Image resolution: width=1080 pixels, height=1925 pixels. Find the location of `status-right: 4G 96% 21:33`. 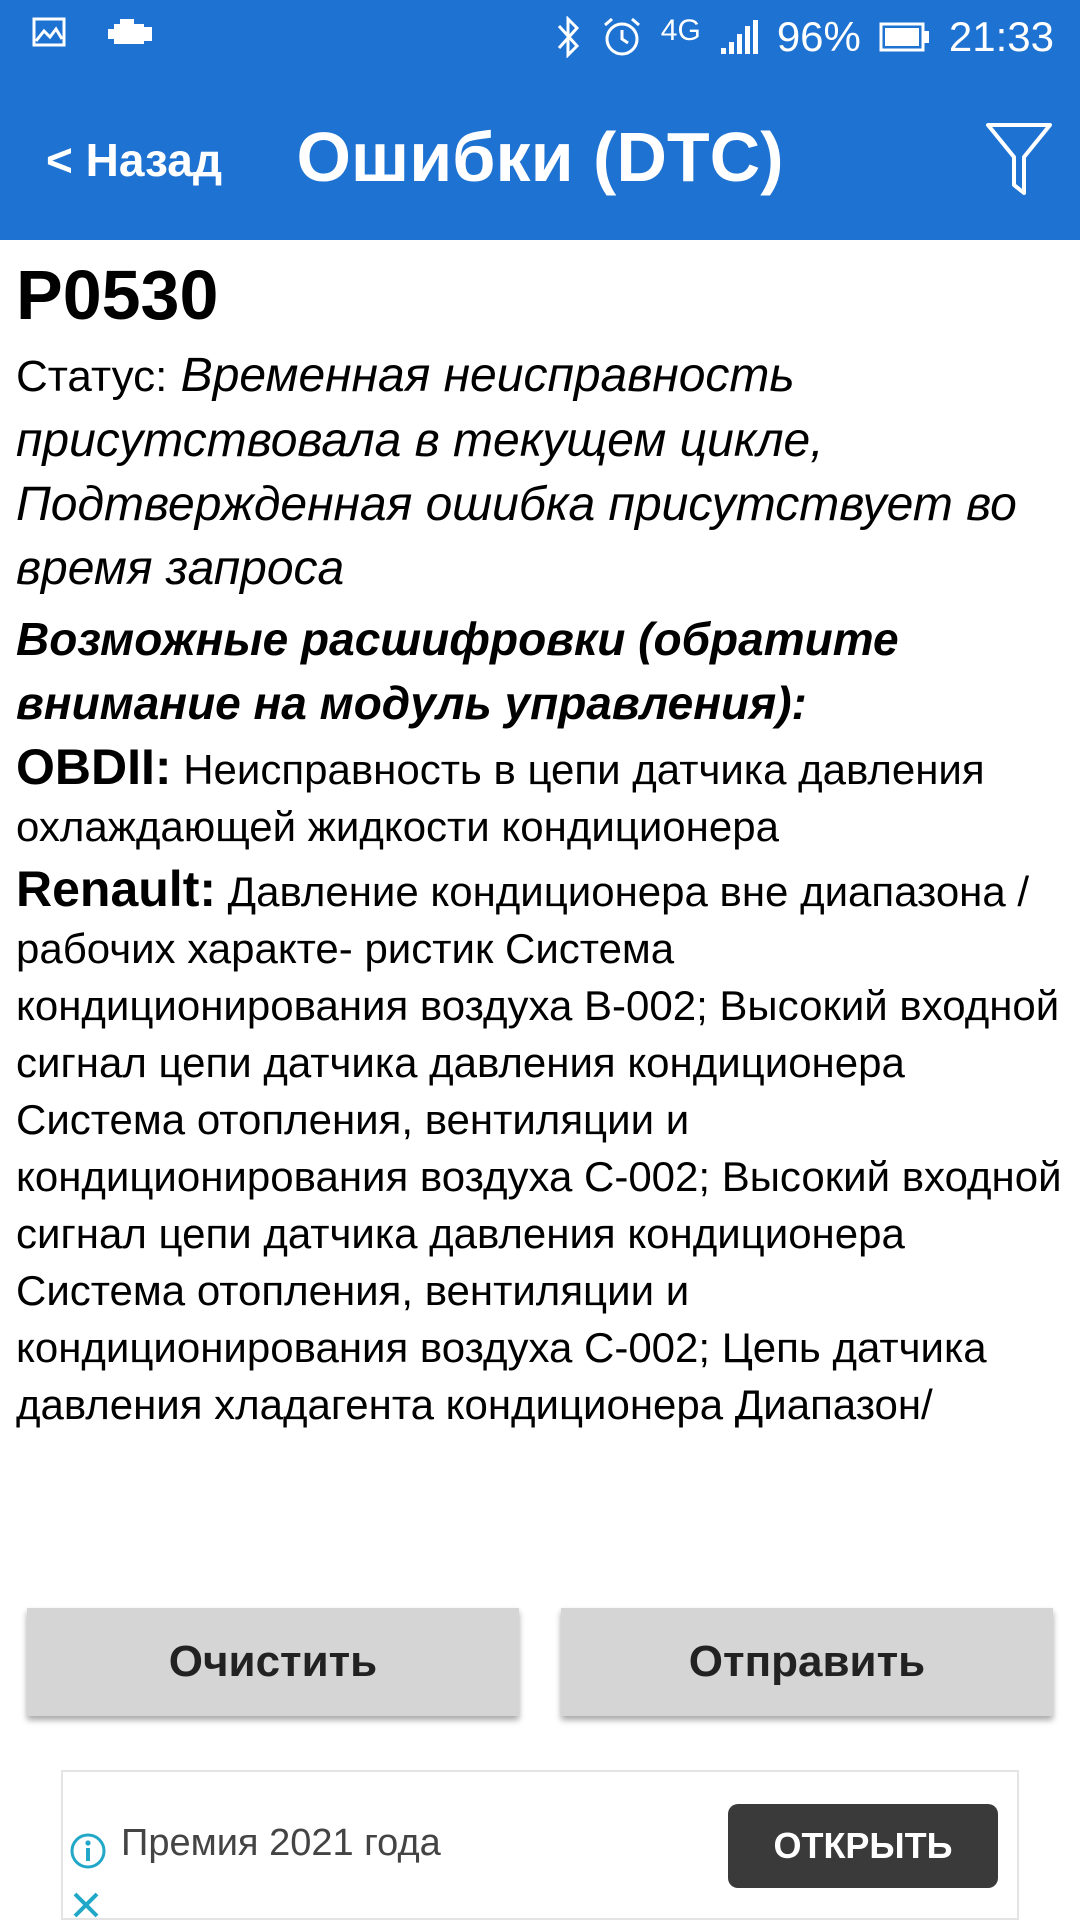

status-right: 4G 96% 21:33 is located at coordinates (803, 37).